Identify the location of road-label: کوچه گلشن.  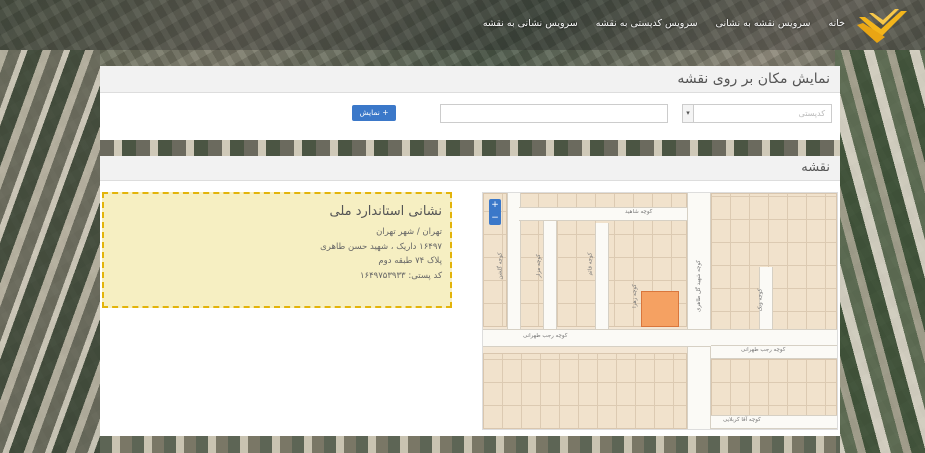
(500, 266).